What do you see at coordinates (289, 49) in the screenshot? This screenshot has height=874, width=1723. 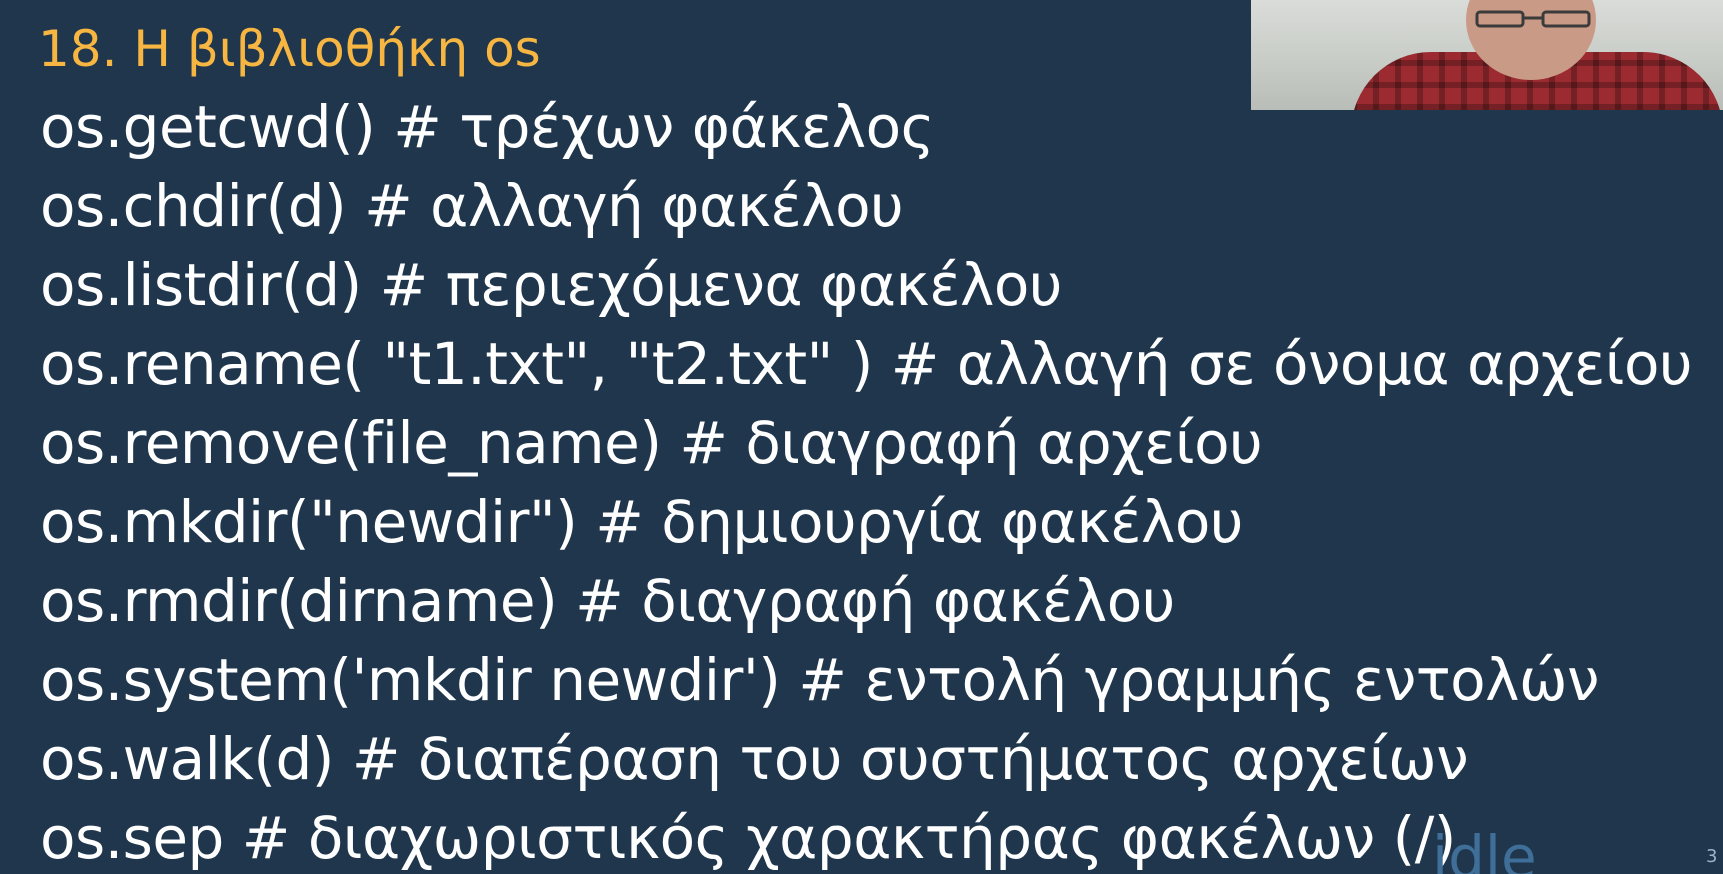 I see `slide-title: 18. Η βιβλιοθήκη os` at bounding box center [289, 49].